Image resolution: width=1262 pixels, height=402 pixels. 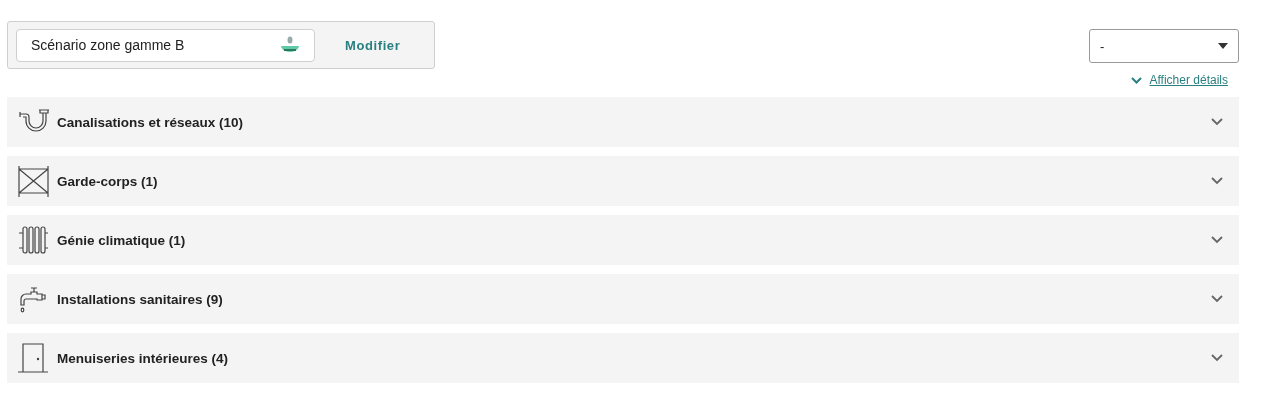 What do you see at coordinates (33, 181) in the screenshot?
I see `railing-icon` at bounding box center [33, 181].